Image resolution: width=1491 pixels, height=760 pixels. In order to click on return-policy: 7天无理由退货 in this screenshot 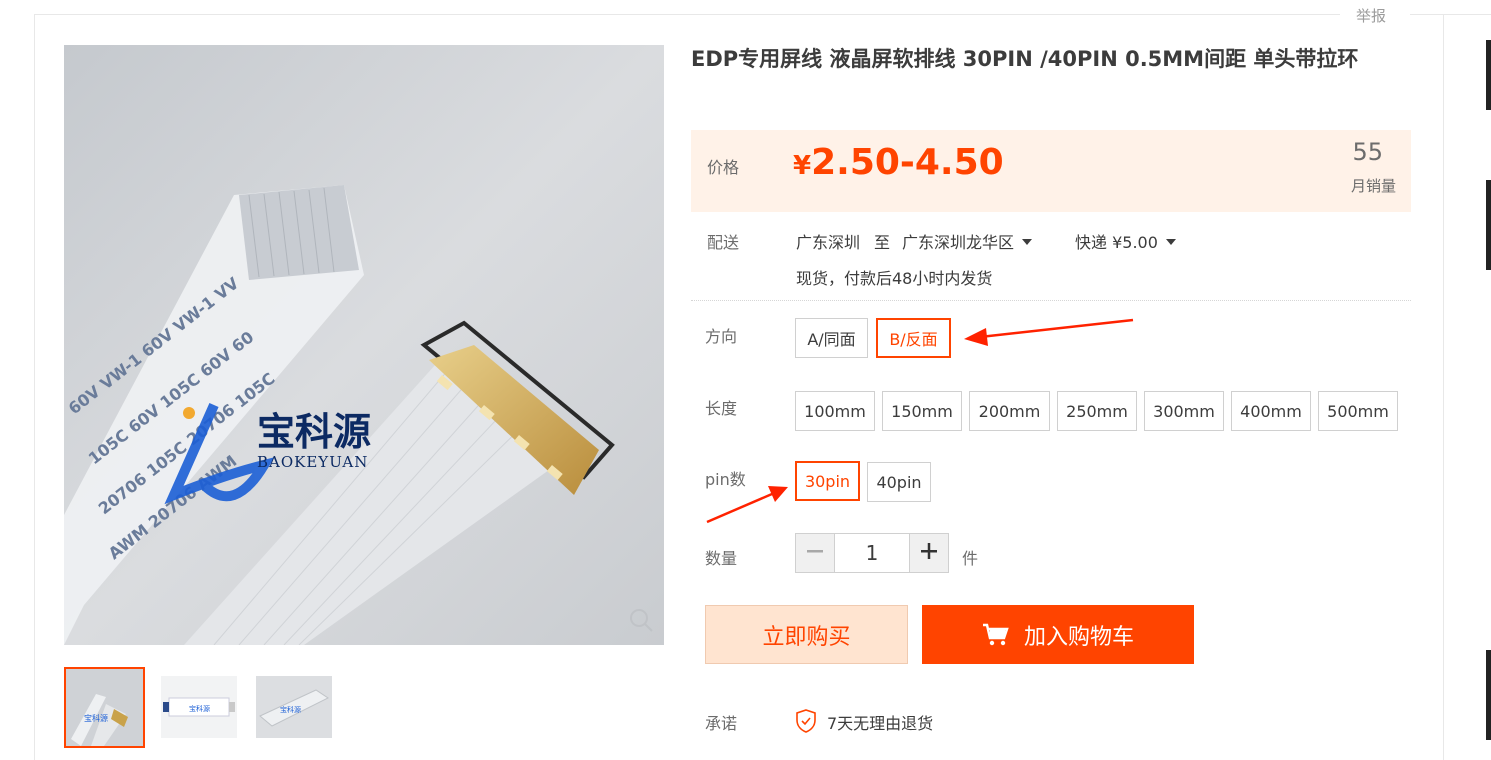, I will do `click(880, 723)`.